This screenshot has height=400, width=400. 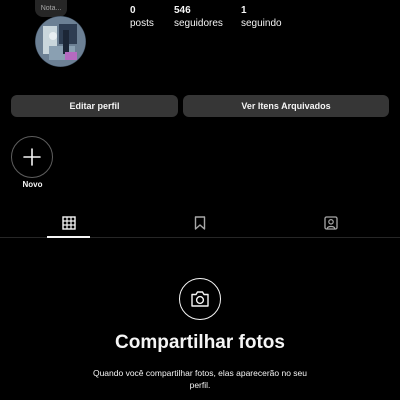 I want to click on avatar, so click(x=60, y=41).